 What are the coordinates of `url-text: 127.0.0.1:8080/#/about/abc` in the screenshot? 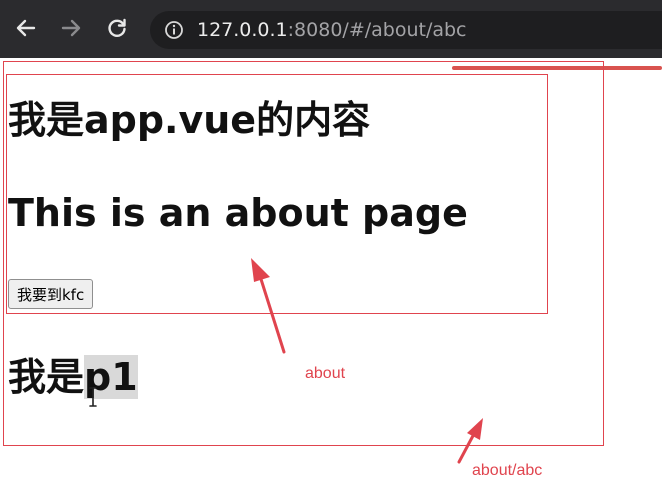 It's located at (332, 30).